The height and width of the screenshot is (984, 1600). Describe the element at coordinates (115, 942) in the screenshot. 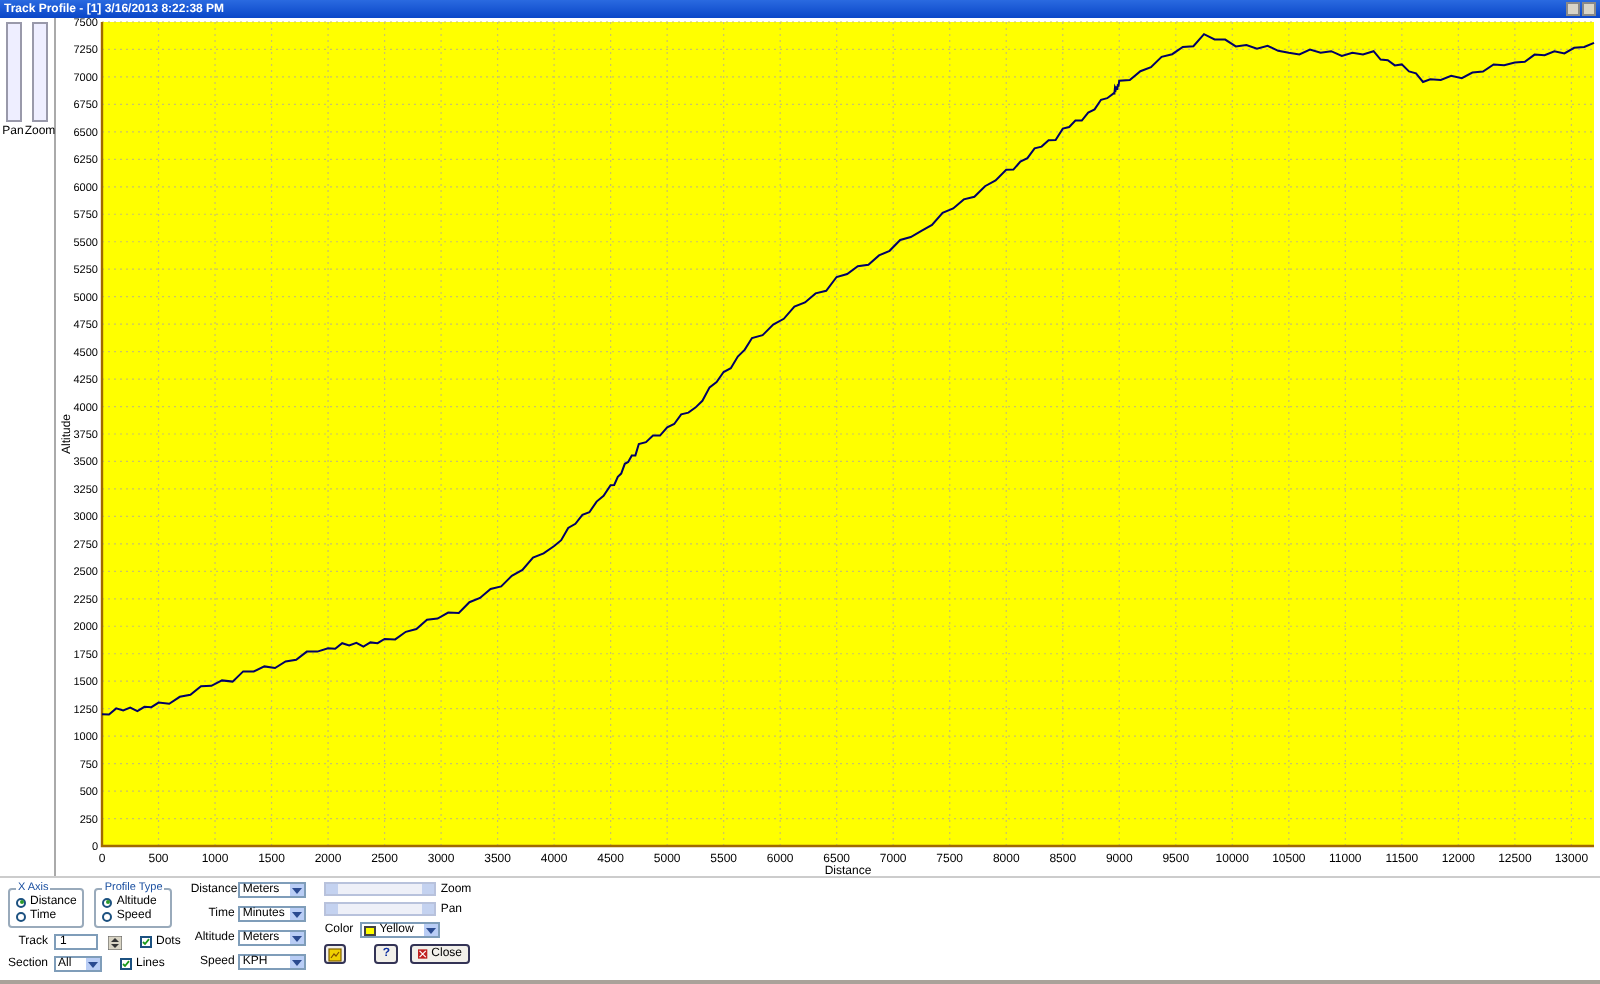

I see `spinner-icon` at that location.